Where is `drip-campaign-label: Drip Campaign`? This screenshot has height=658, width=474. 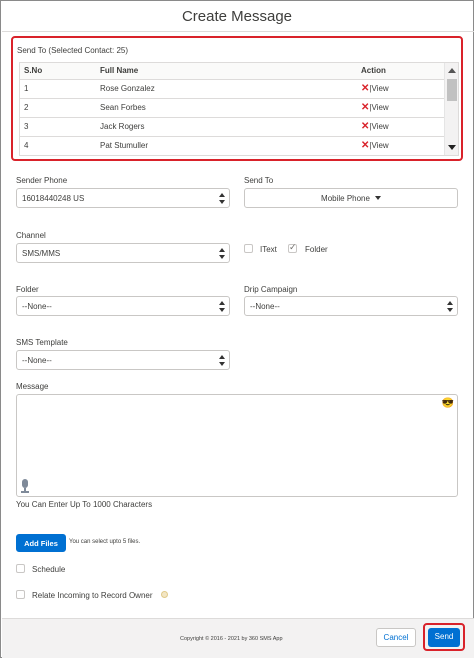 drip-campaign-label: Drip Campaign is located at coordinates (271, 289).